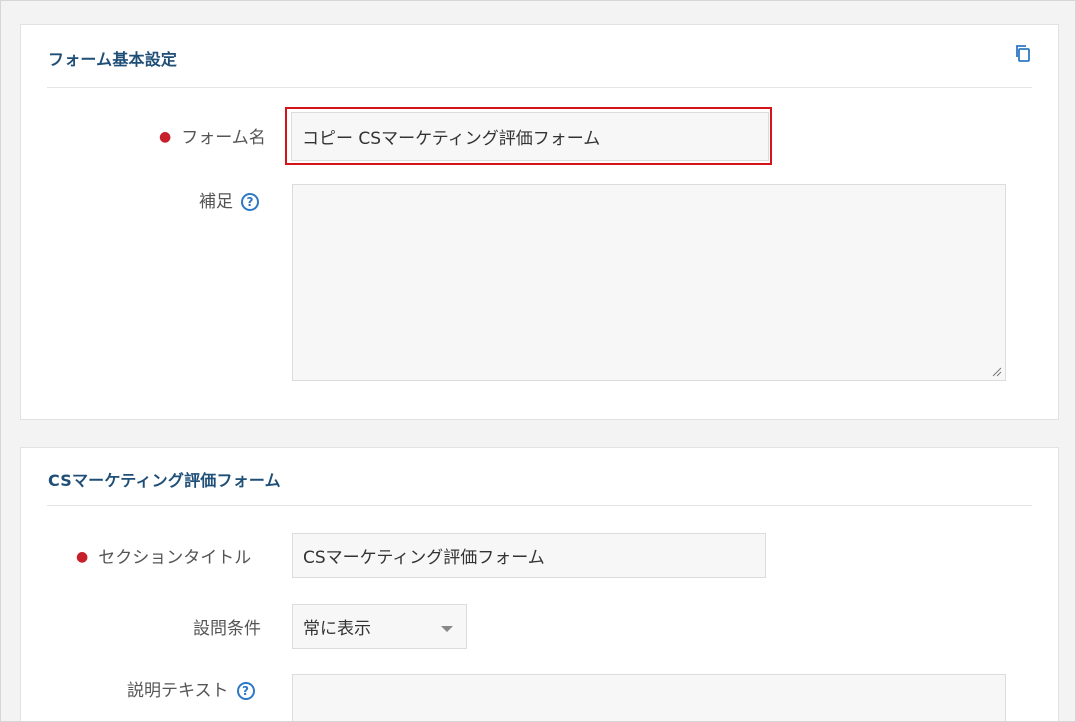 The width and height of the screenshot is (1076, 722). What do you see at coordinates (379, 626) in the screenshot?
I see `question-condition-select: 常に表示` at bounding box center [379, 626].